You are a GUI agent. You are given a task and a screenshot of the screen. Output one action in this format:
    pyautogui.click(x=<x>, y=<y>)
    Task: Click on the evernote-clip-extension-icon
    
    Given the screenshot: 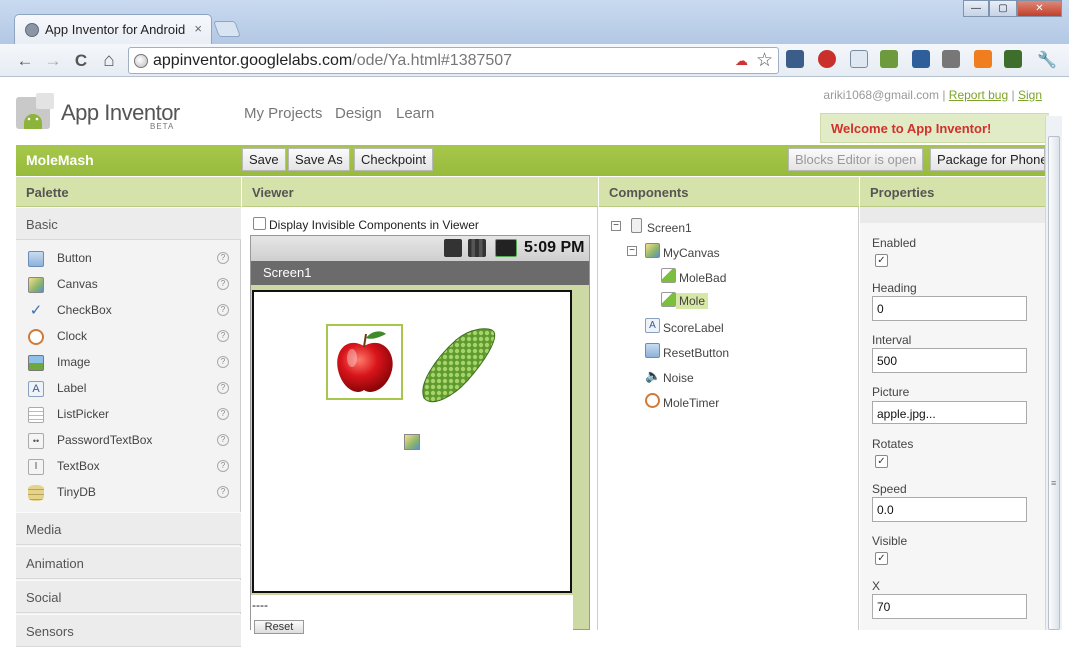 What is the action you would take?
    pyautogui.click(x=889, y=59)
    